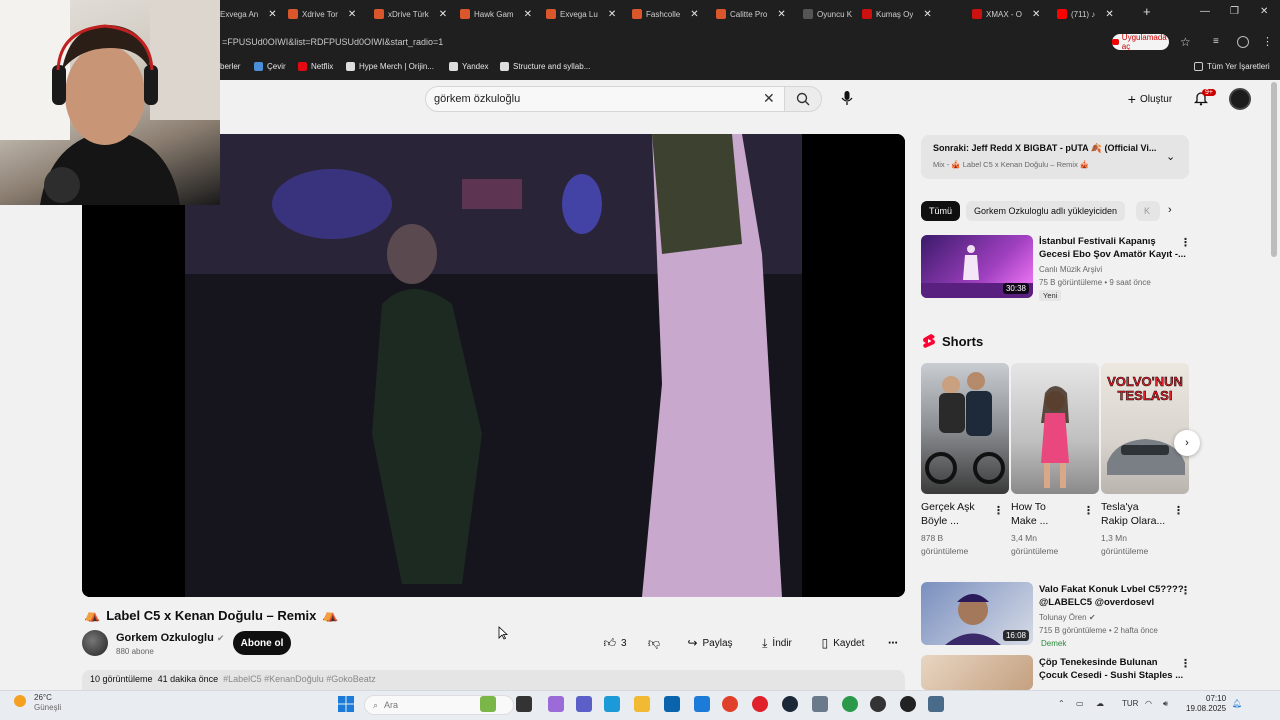 Image resolution: width=1280 pixels, height=720 pixels. What do you see at coordinates (1067, 617) in the screenshot?
I see `related-channel-2: Tolunay Ören ✔` at bounding box center [1067, 617].